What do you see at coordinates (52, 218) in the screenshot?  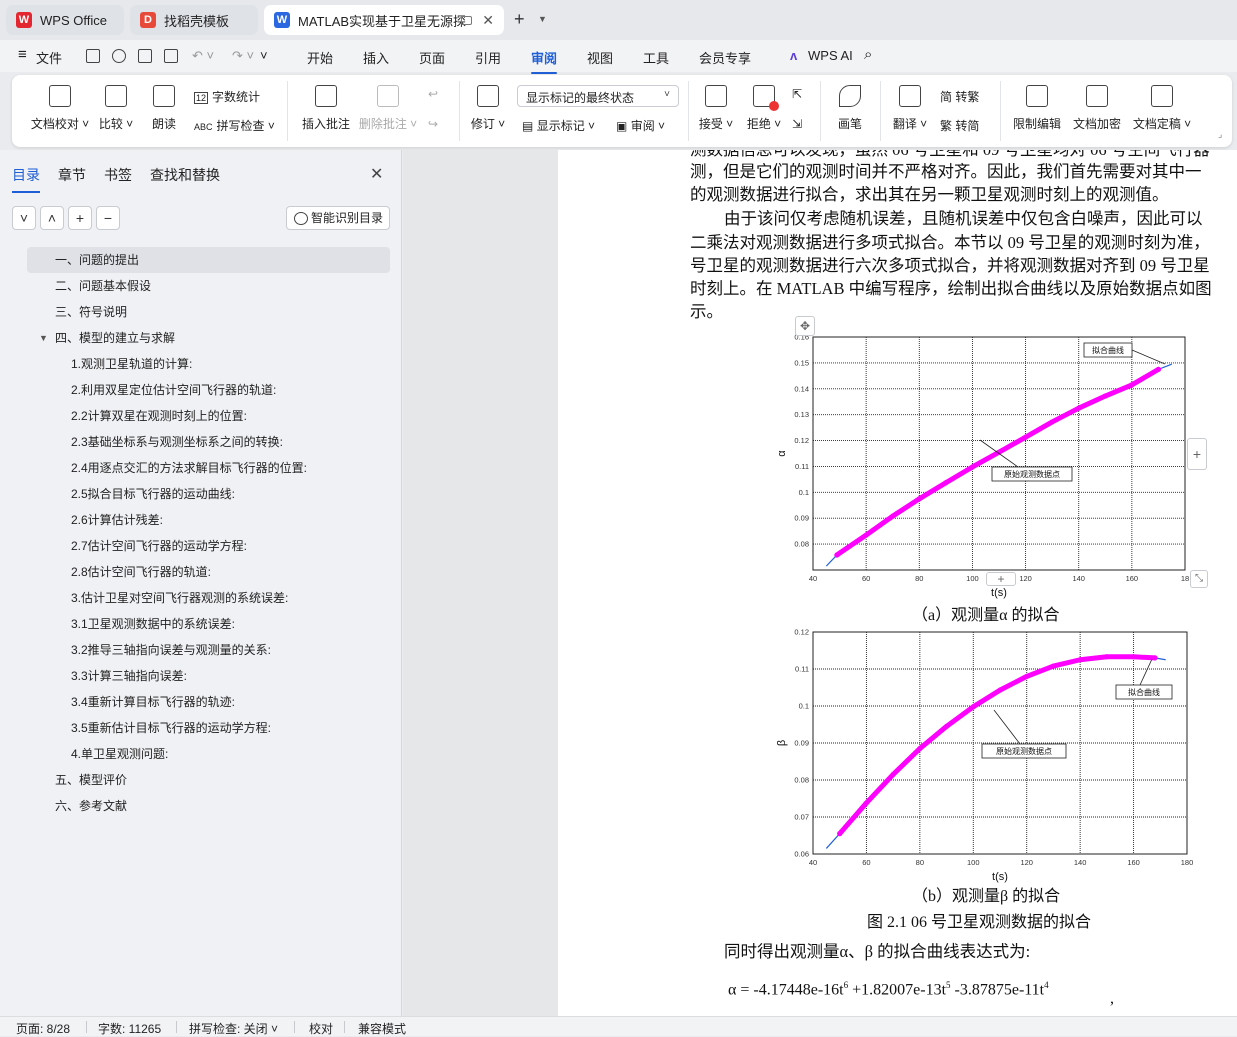 I see `expand-icon: ˄` at bounding box center [52, 218].